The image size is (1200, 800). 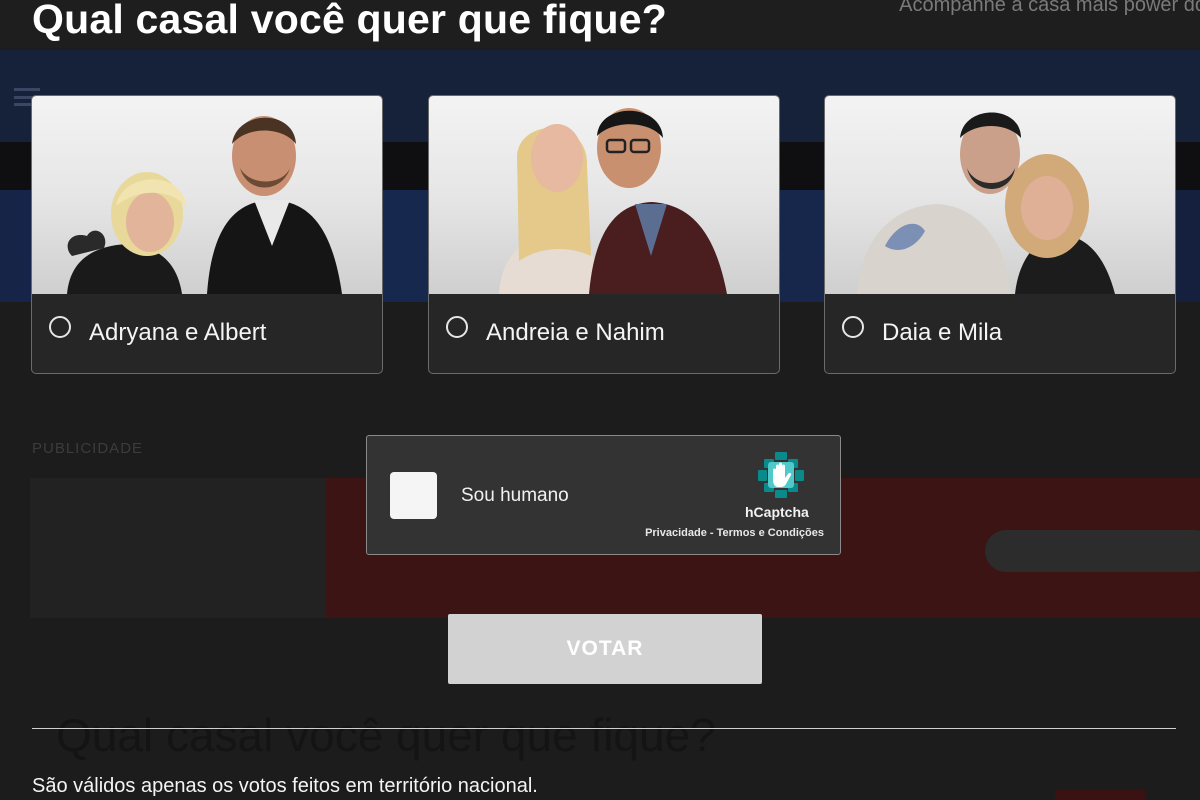 What do you see at coordinates (942, 332) in the screenshot?
I see `option-label: Daia e Mila` at bounding box center [942, 332].